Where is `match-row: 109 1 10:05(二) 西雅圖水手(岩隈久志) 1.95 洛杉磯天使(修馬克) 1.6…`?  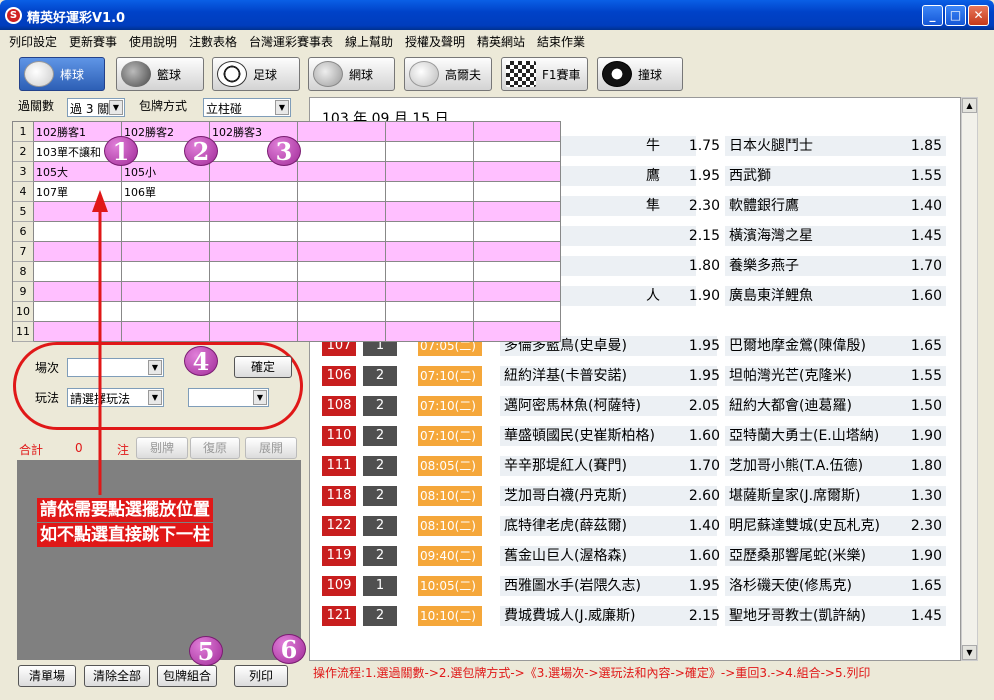 match-row: 109 1 10:05(二) 西雅圖水手(岩隈久志) 1.95 洛杉磯天使(修馬克) 1.6… is located at coordinates (634, 586).